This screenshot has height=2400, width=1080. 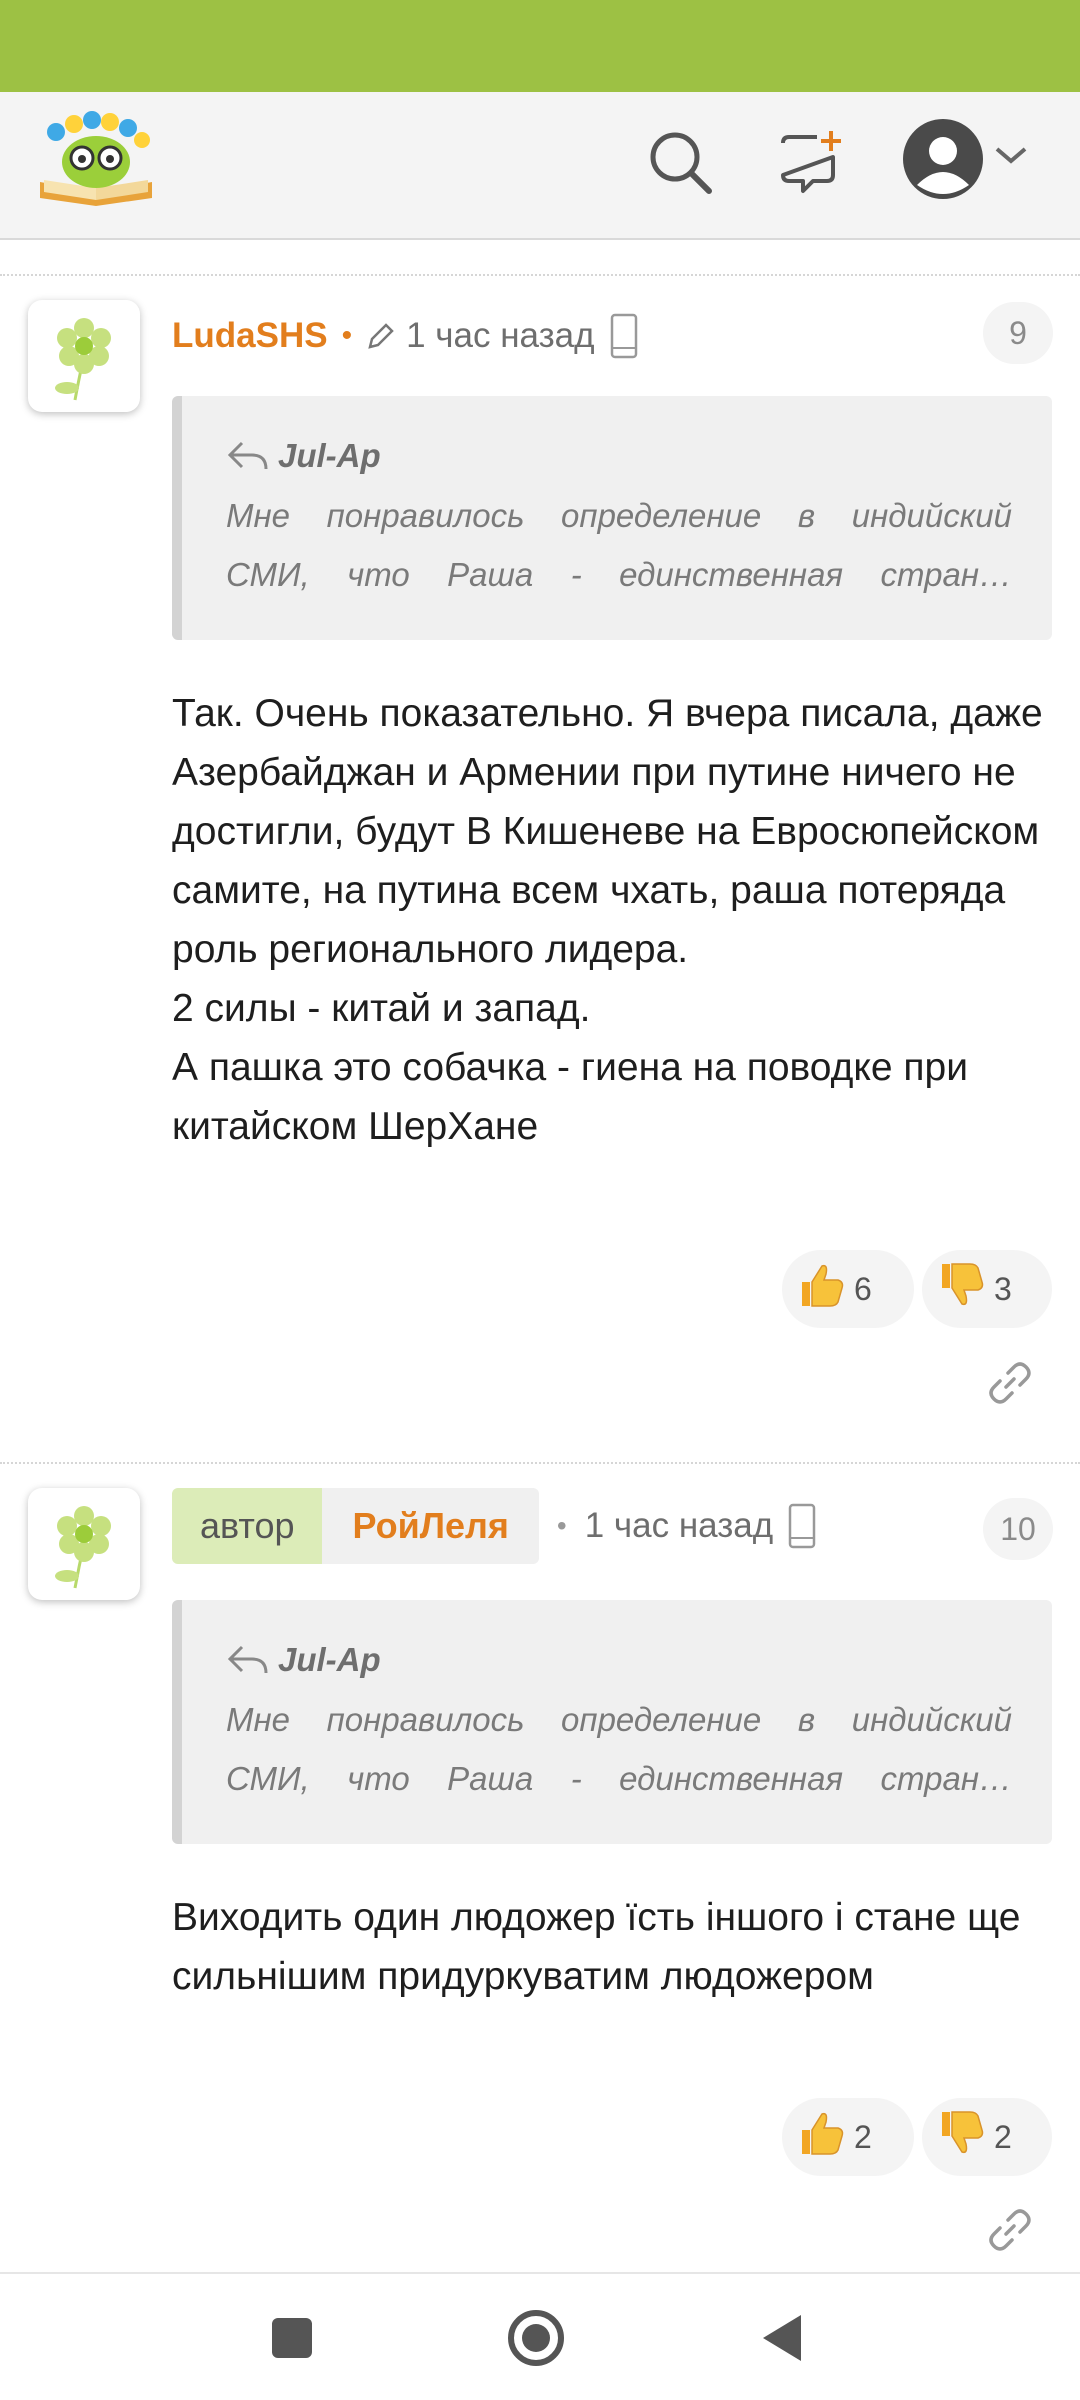 What do you see at coordinates (97, 160) in the screenshot?
I see `book-flower-logo` at bounding box center [97, 160].